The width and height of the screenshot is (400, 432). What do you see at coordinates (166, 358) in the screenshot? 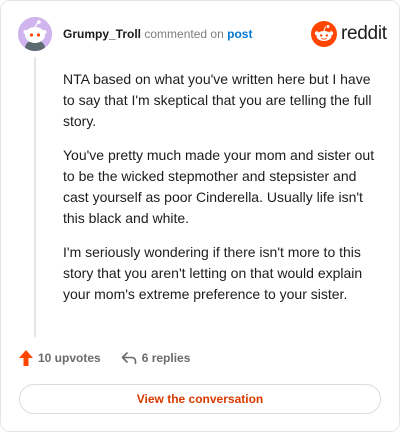
I see `replies-count: 6 replies` at bounding box center [166, 358].